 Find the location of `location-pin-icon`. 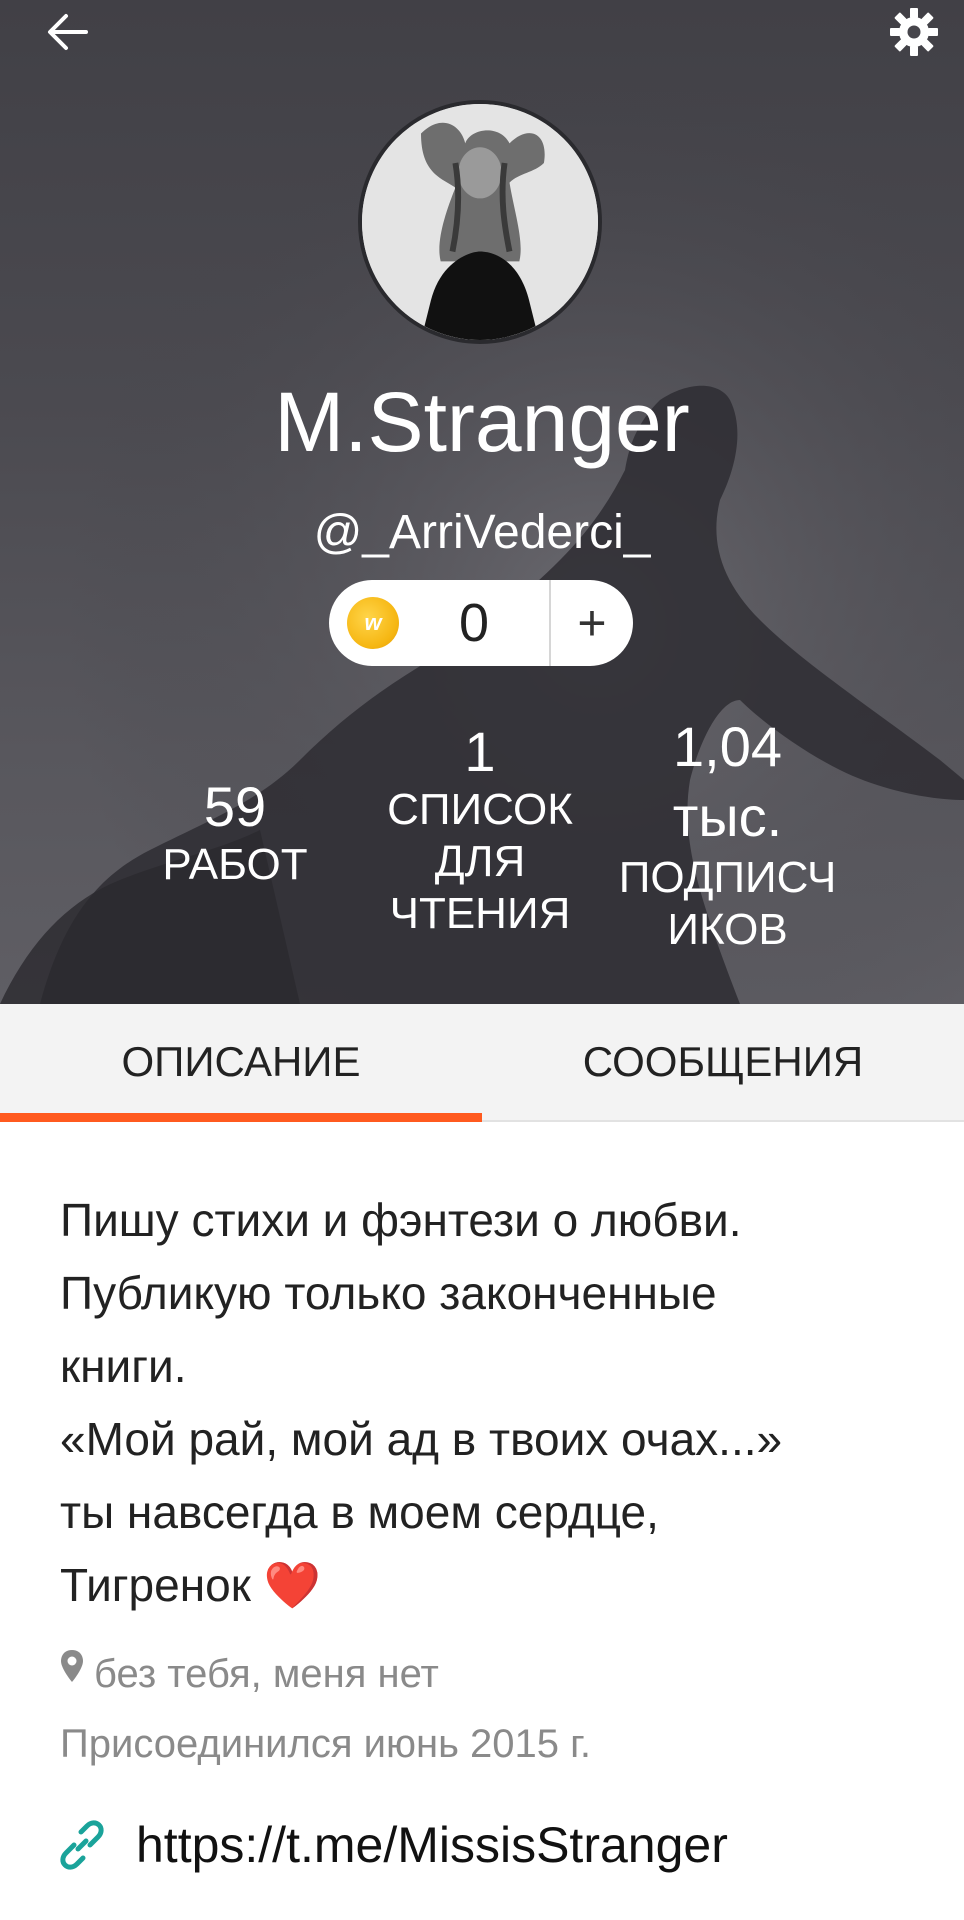

location-pin-icon is located at coordinates (72, 1665).